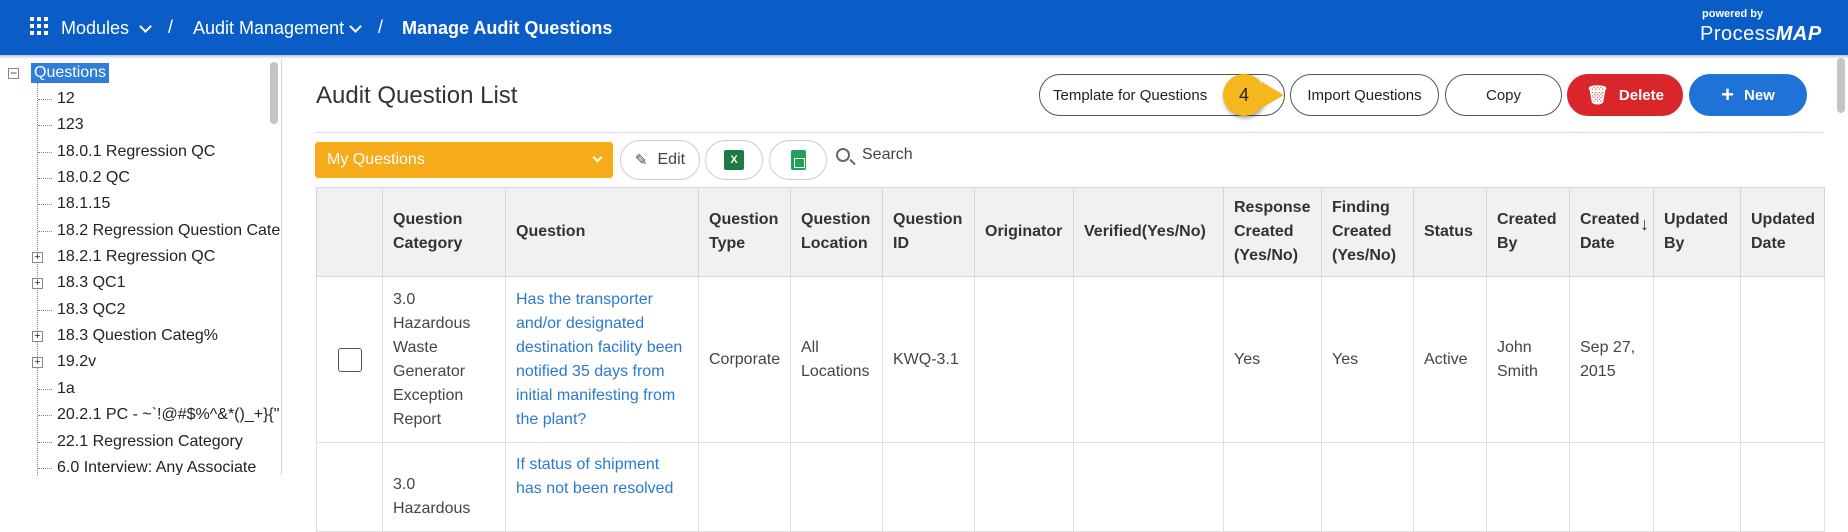 This screenshot has width=1848, height=532. Describe the element at coordinates (136, 152) in the screenshot. I see `tree-item: 18.0.1 Regression QC` at that location.